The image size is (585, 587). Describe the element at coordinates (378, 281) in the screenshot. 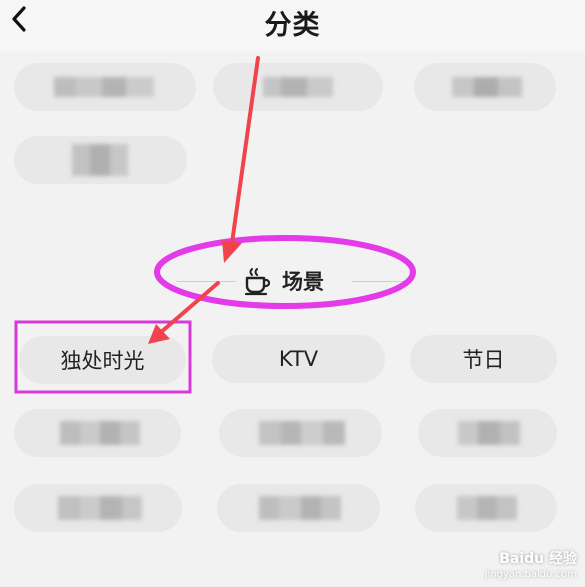

I see `section-divider-right` at that location.